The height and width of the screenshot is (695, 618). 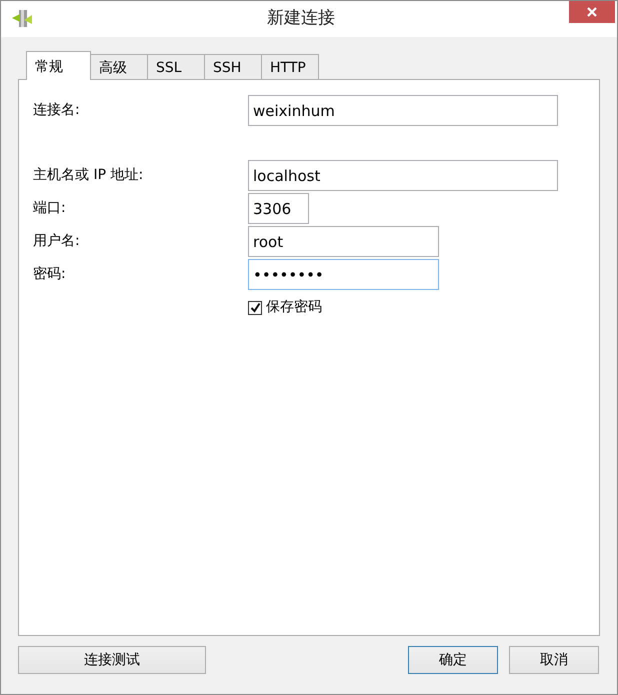 What do you see at coordinates (58, 65) in the screenshot?
I see `tab: 常规` at bounding box center [58, 65].